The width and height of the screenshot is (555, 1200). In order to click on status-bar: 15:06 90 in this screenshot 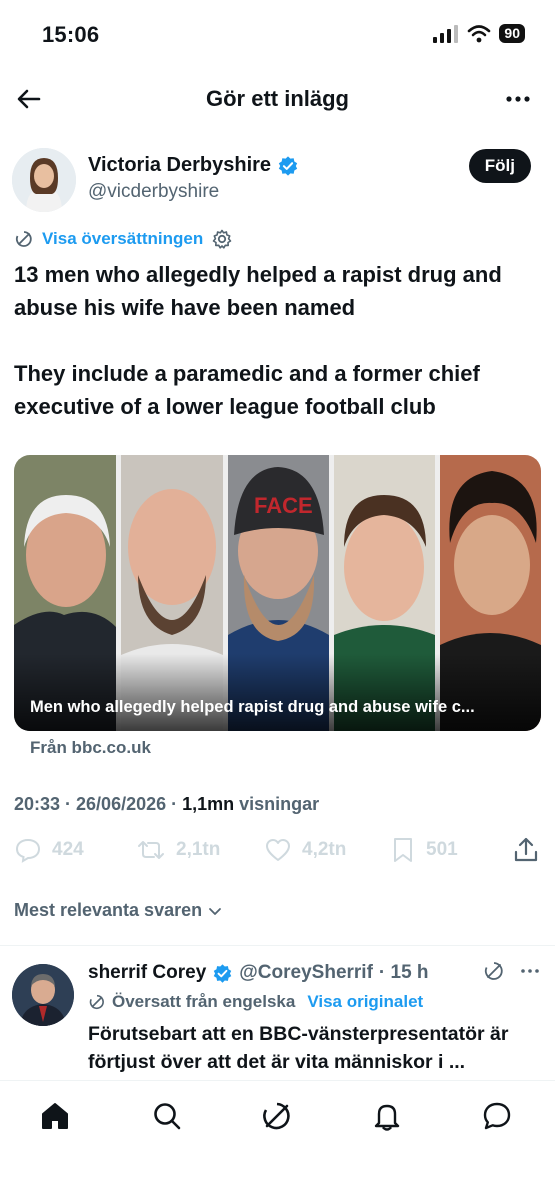, I will do `click(277, 35)`.